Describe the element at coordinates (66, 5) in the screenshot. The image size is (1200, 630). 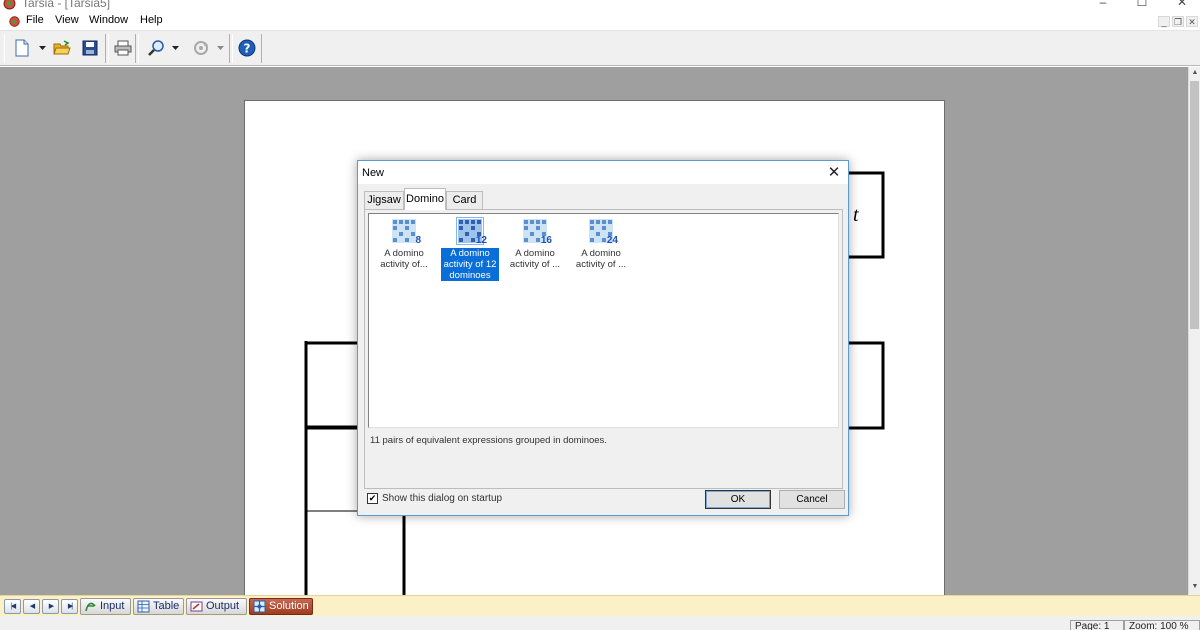
I see `window-title: Tarsia - [Tarsia5]` at that location.